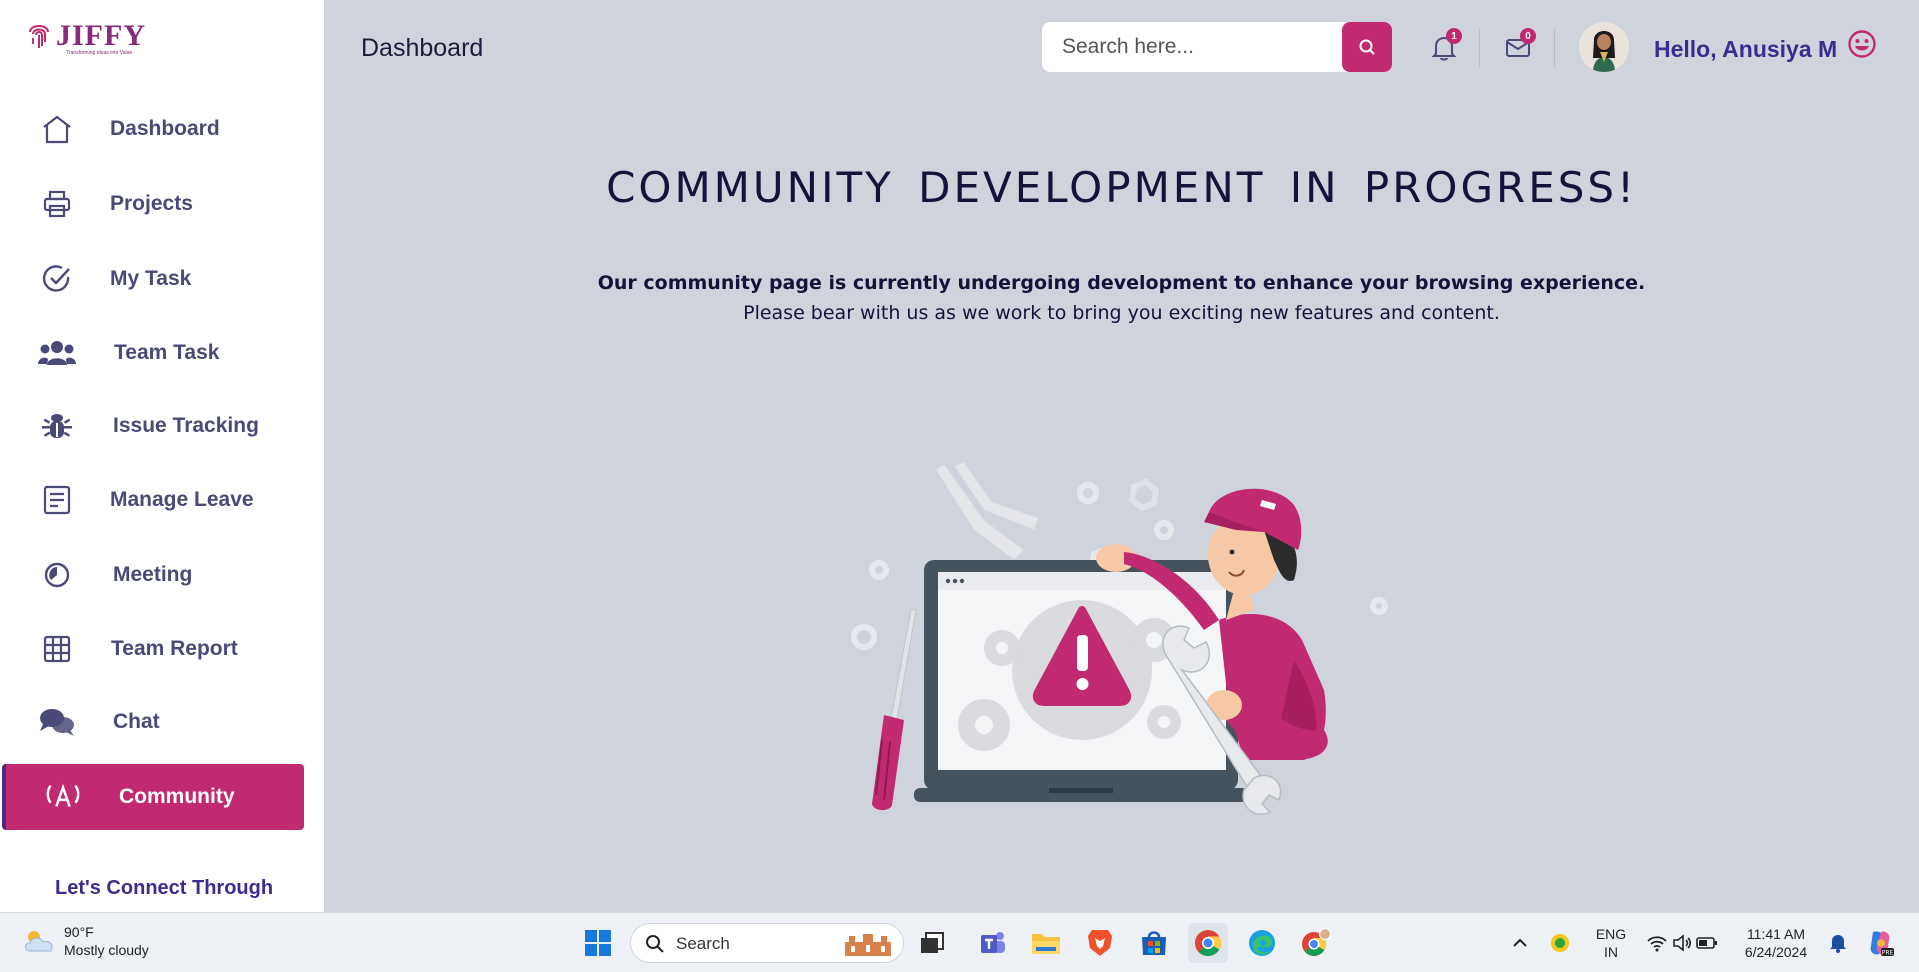 This screenshot has width=1919, height=972. I want to click on grid-icon, so click(57, 649).